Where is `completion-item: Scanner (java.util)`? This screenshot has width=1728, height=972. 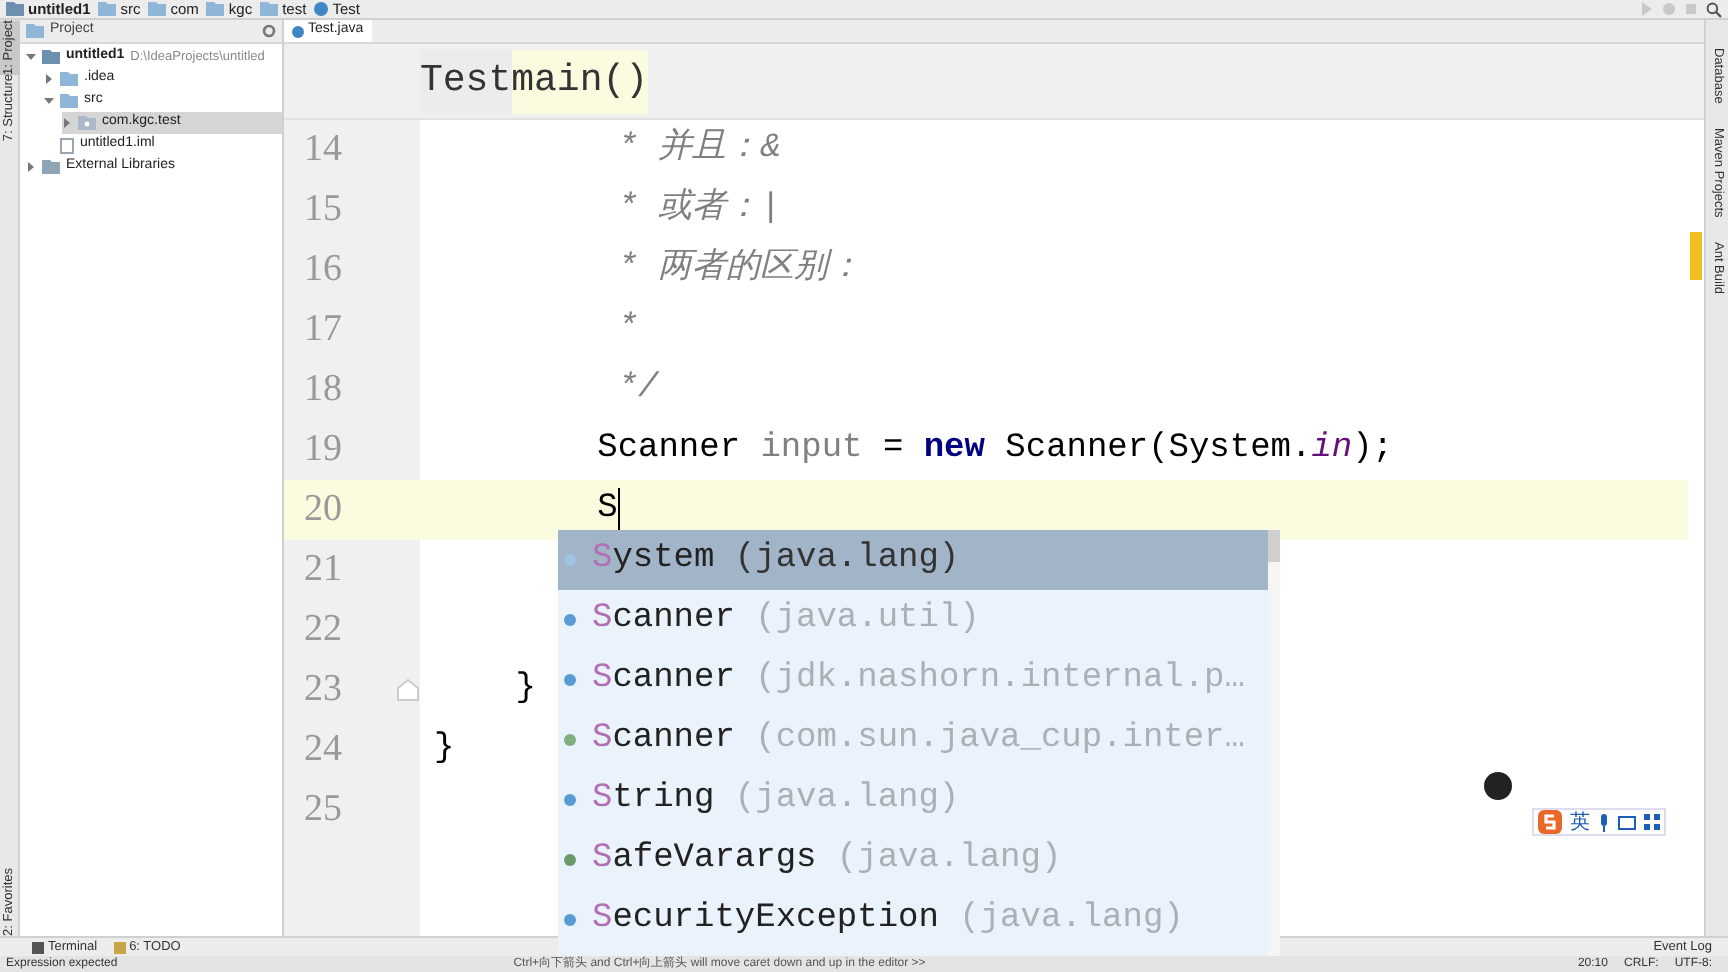
completion-item: Scanner (java.util) is located at coordinates (913, 620).